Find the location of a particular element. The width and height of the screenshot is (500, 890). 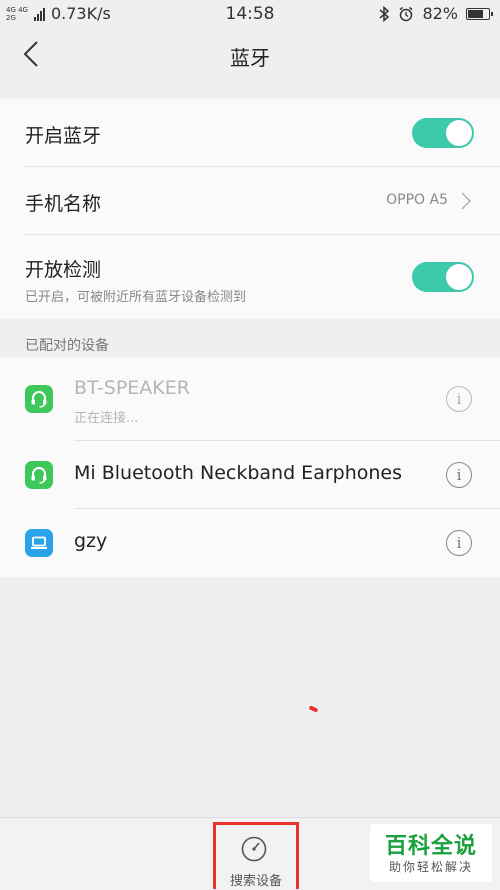

bluetooth-toggle-label: 开启蓝牙 is located at coordinates (63, 136).